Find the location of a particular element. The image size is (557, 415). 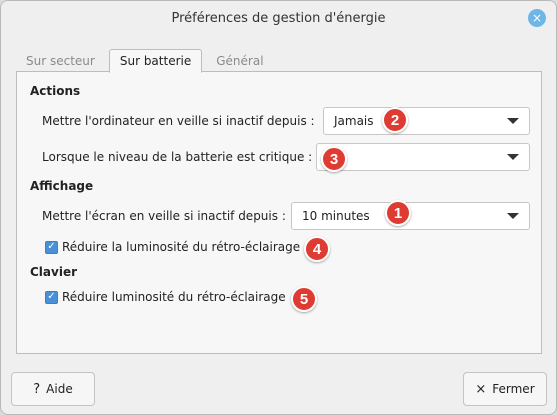

tab-label: Sur batterie is located at coordinates (155, 61).